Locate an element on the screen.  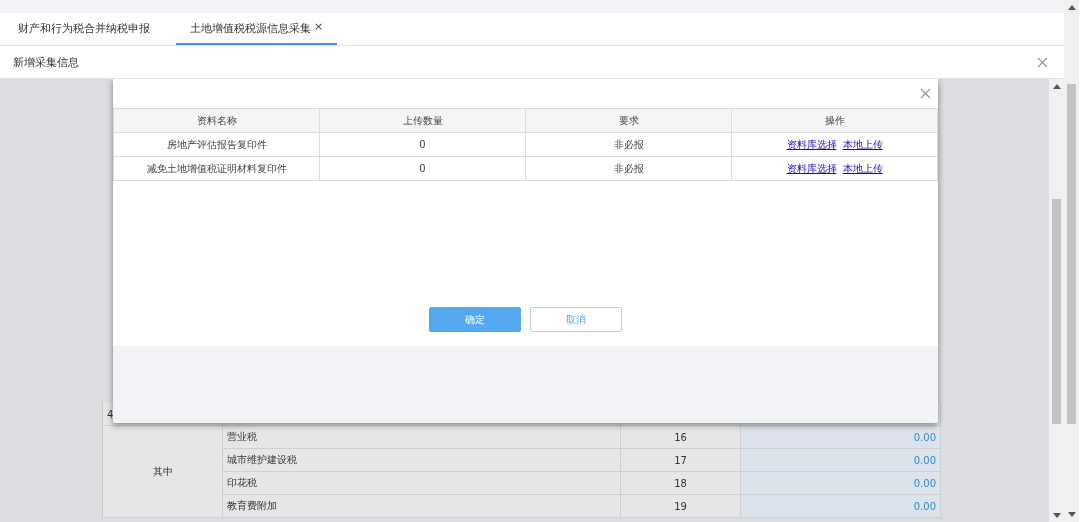
tab: 财产和行为税合并纳税申报 is located at coordinates (84, 29).